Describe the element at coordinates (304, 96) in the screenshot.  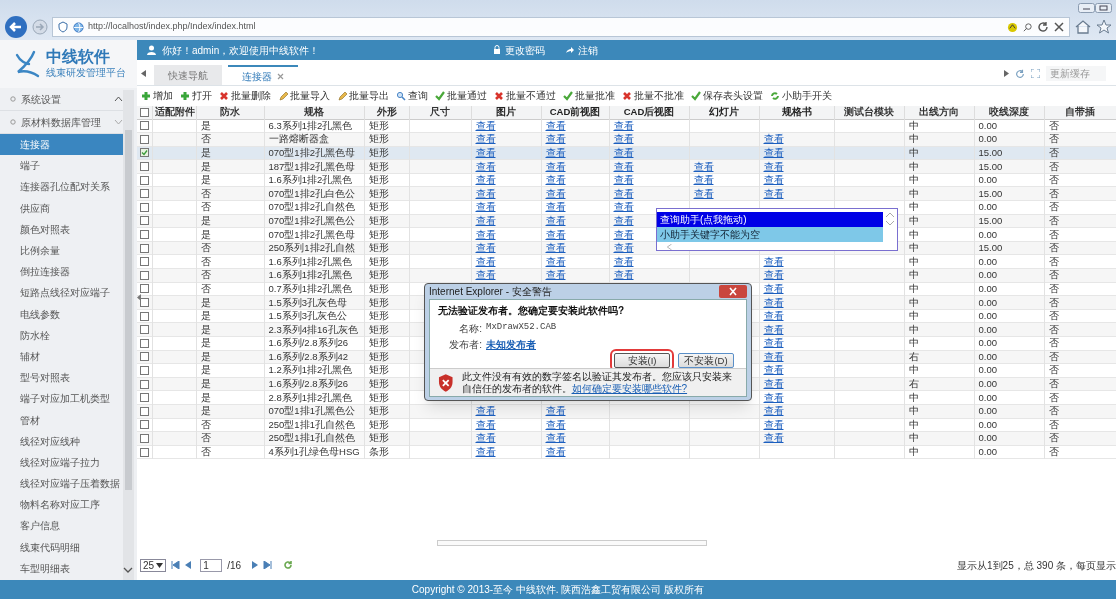
I see `toolbar-button: 批量导入` at that location.